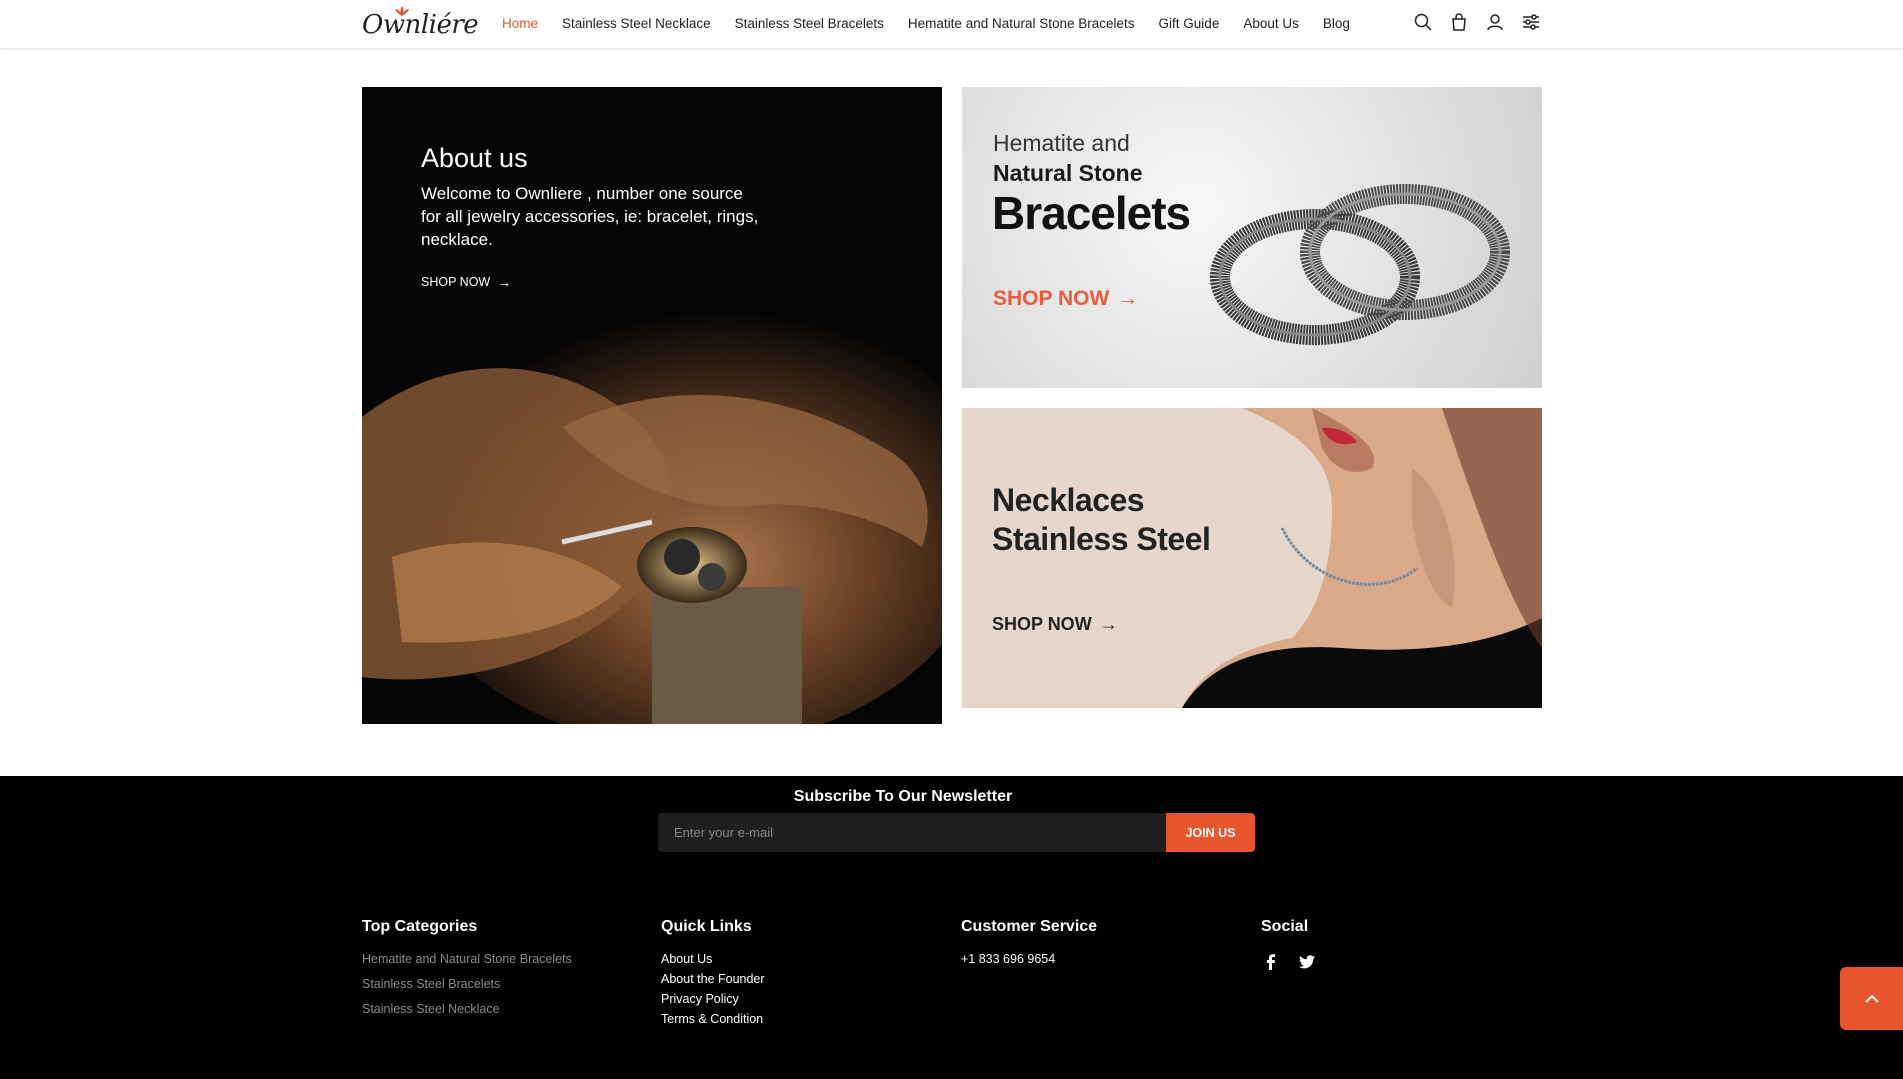 The width and height of the screenshot is (1903, 1079). I want to click on logo-text: Ownliére, so click(420, 25).